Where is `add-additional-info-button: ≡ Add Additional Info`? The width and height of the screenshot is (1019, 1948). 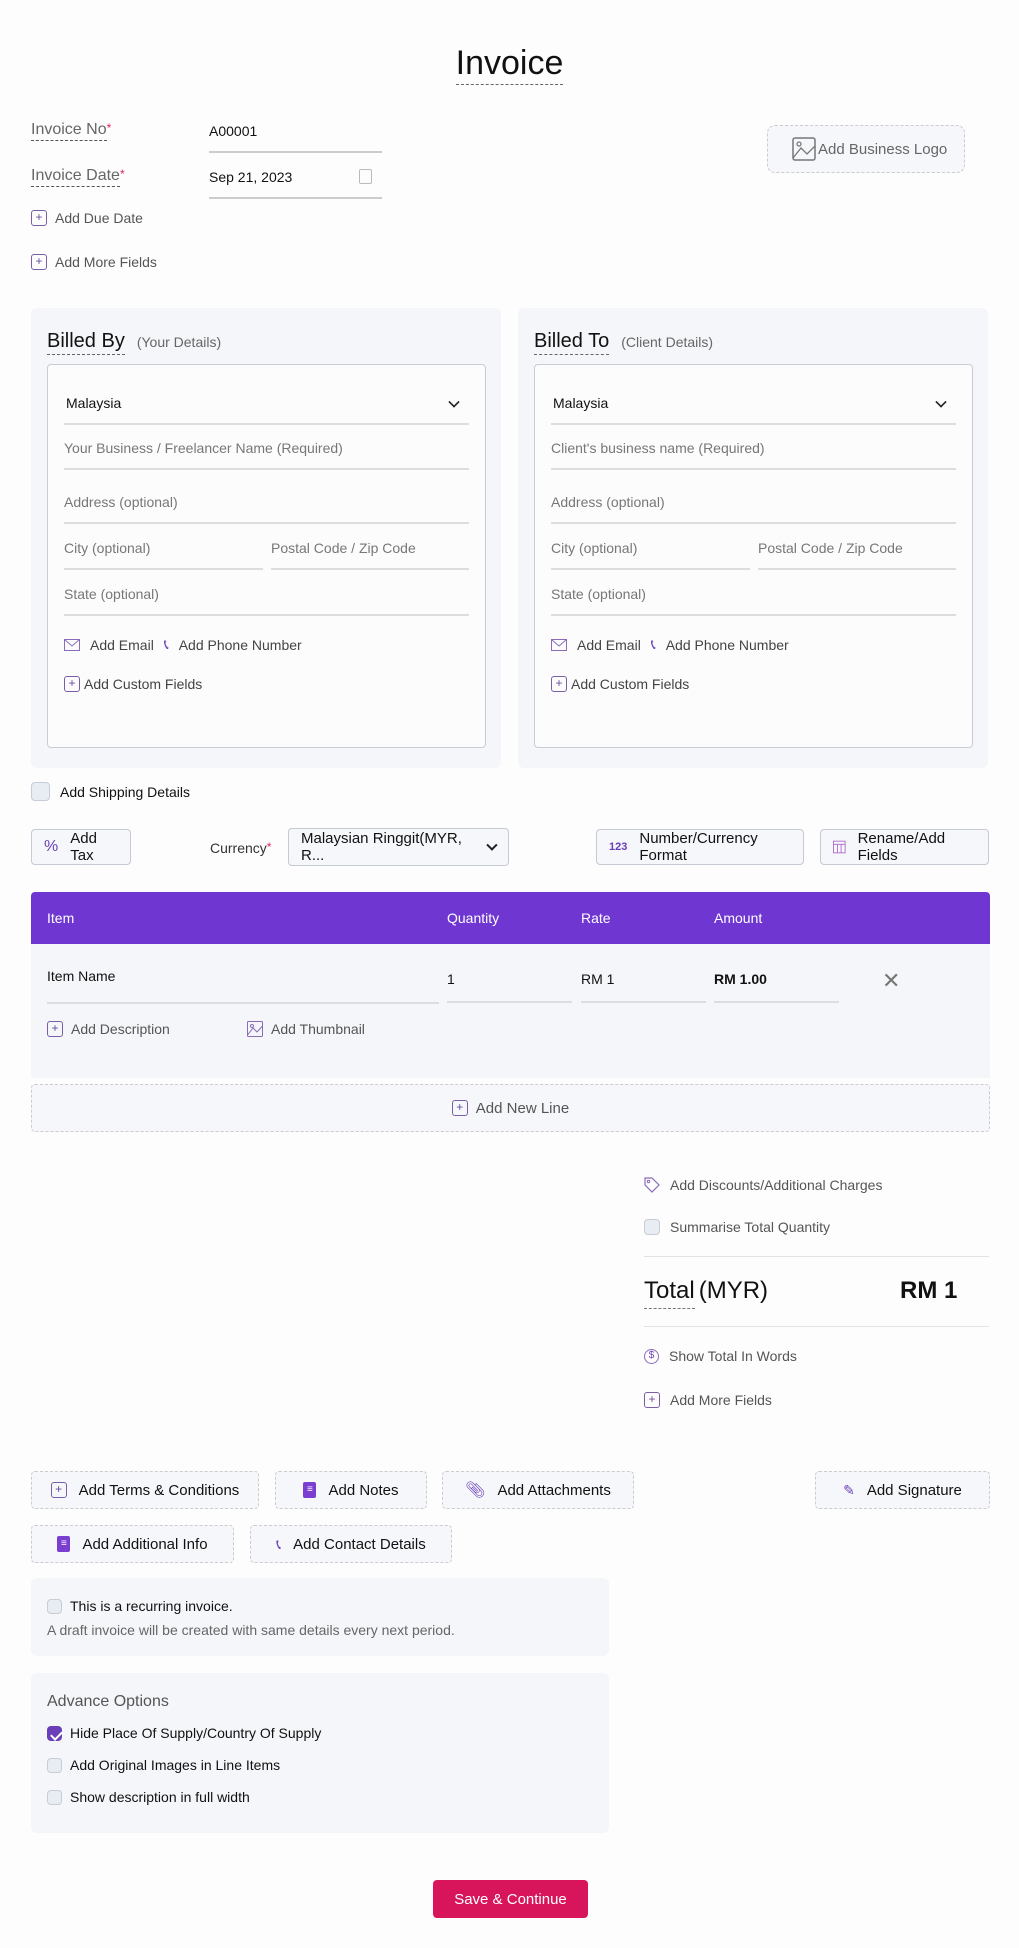
add-additional-info-button: ≡ Add Additional Info is located at coordinates (132, 1544).